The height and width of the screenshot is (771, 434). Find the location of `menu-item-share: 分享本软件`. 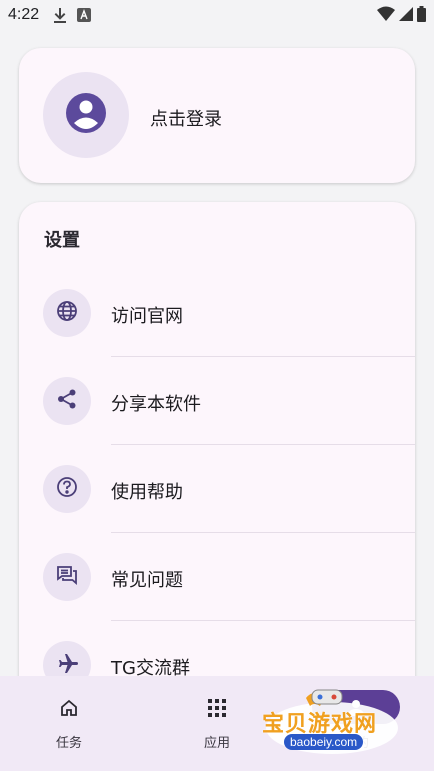

menu-item-share: 分享本软件 is located at coordinates (217, 401).